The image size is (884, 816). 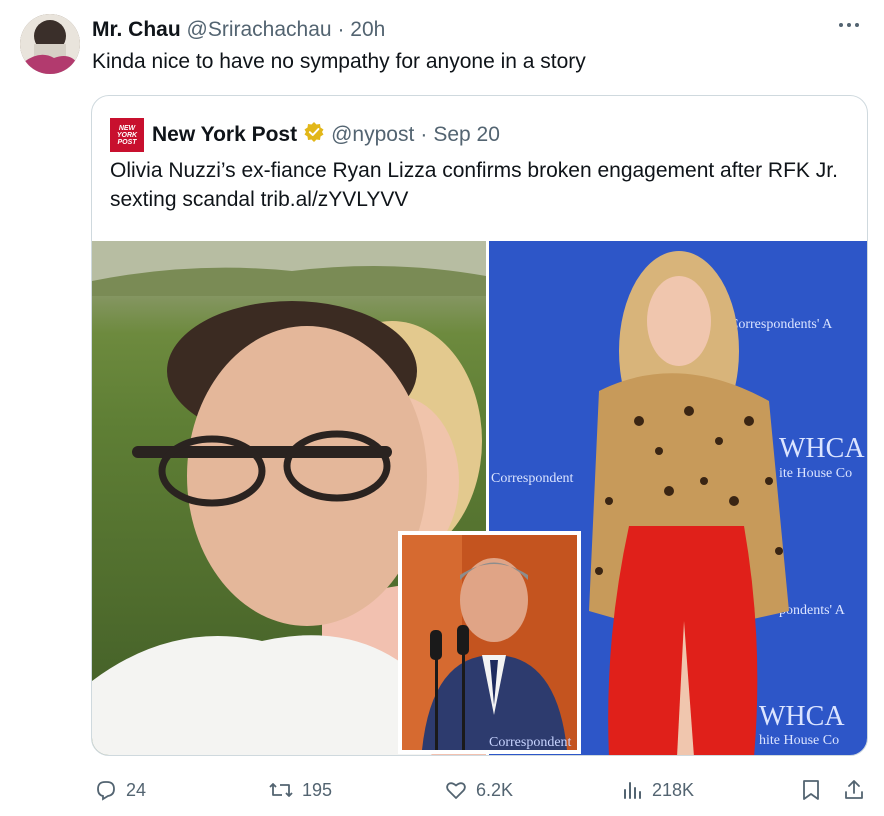 I want to click on display-name: Mr. Chau, so click(x=136, y=29).